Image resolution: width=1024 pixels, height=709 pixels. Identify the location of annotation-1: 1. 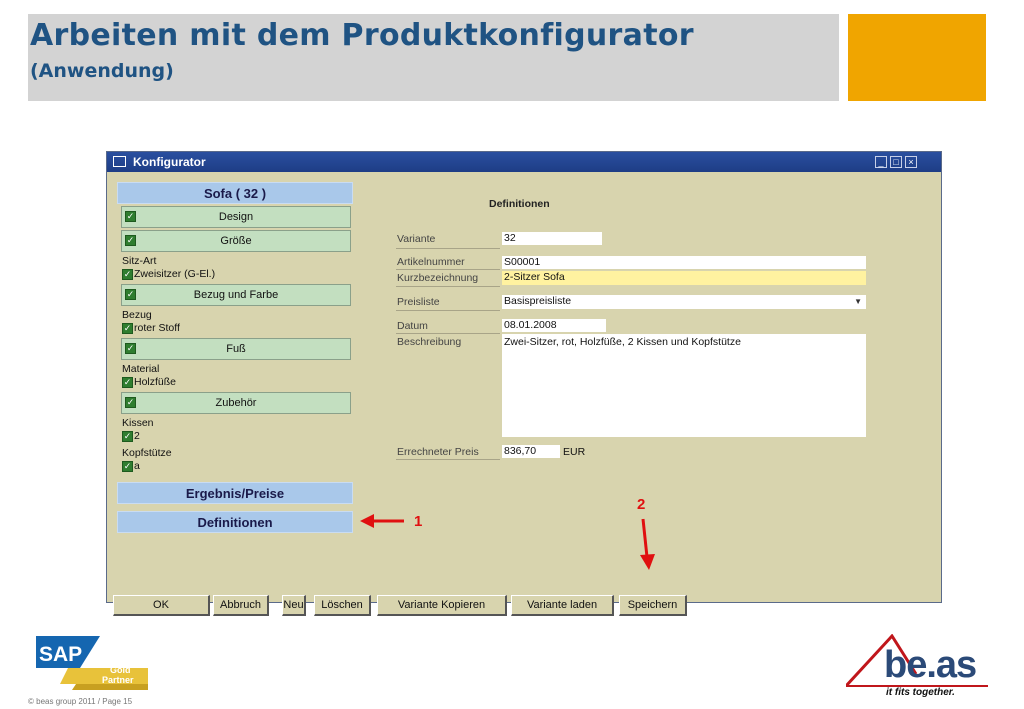
(418, 521).